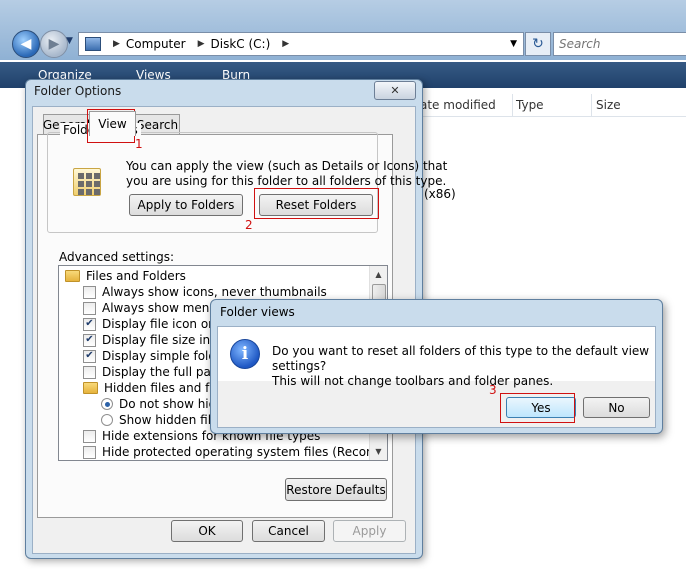  I want to click on close-icon: ✕, so click(395, 90).